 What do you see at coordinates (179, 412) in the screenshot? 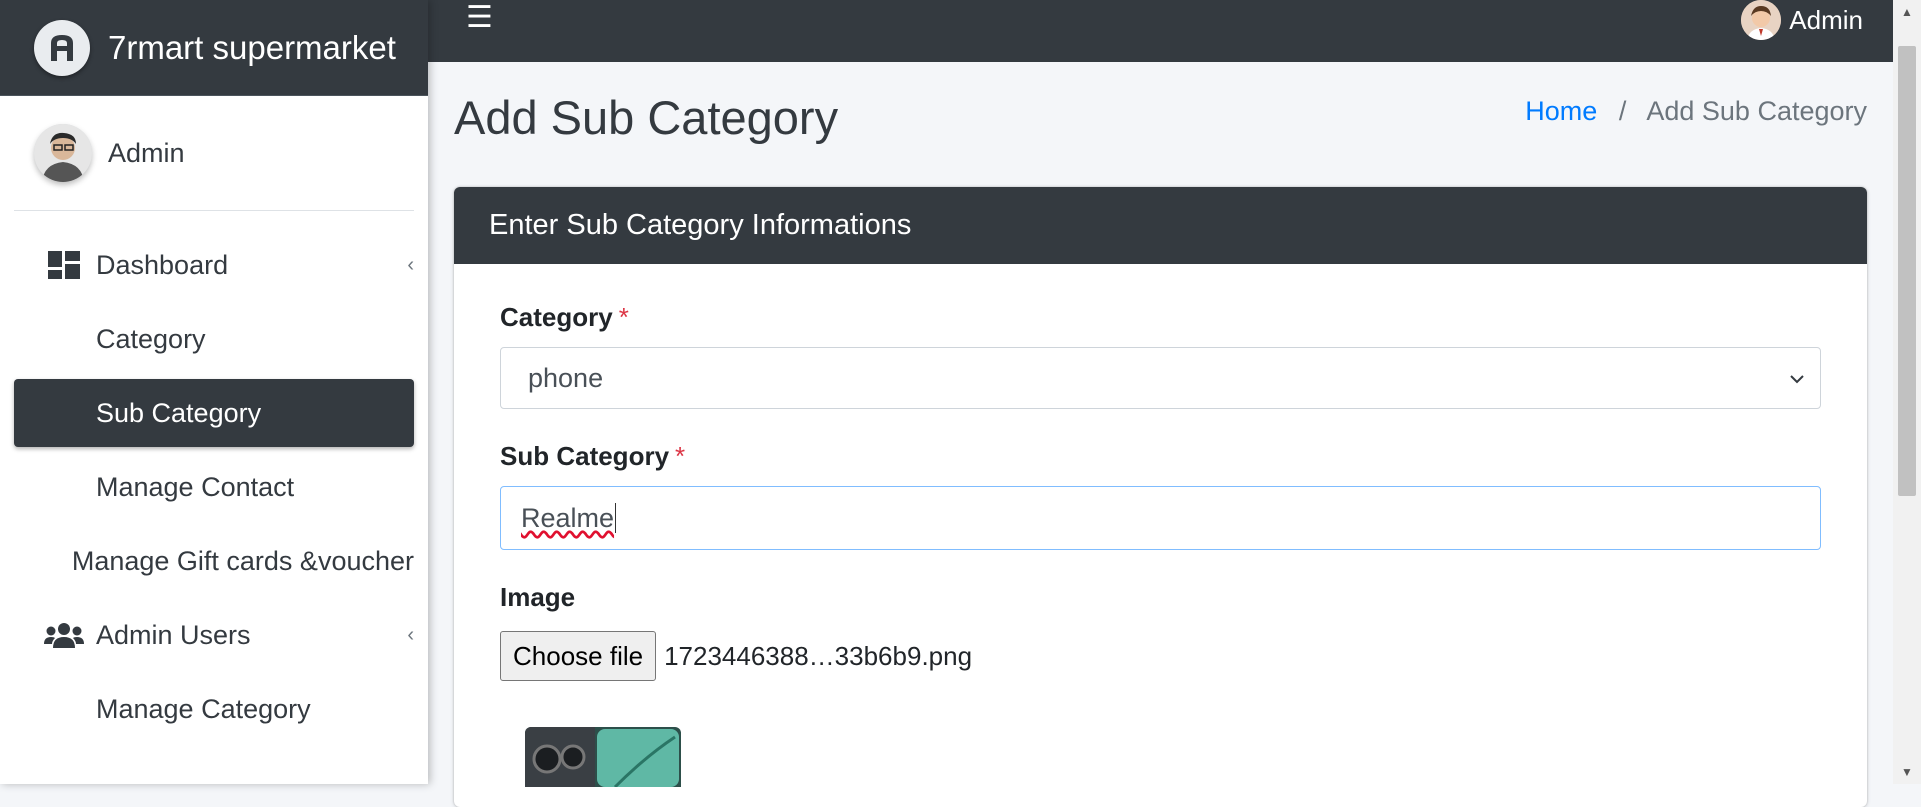
I see `sidebar-item-label: Sub Category` at bounding box center [179, 412].